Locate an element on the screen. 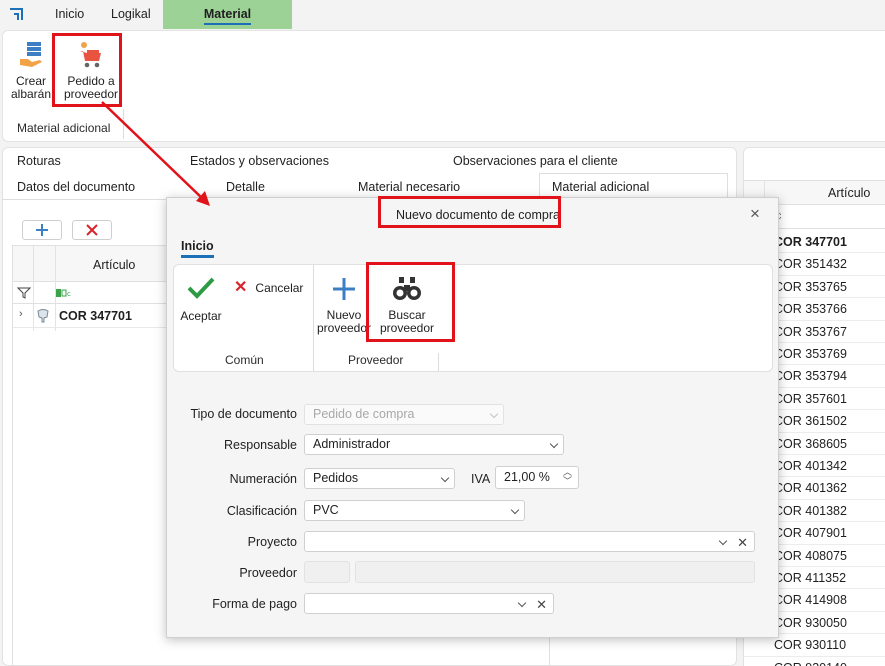 This screenshot has width=885, height=666. tab-logikal: Logikal is located at coordinates (131, 14).